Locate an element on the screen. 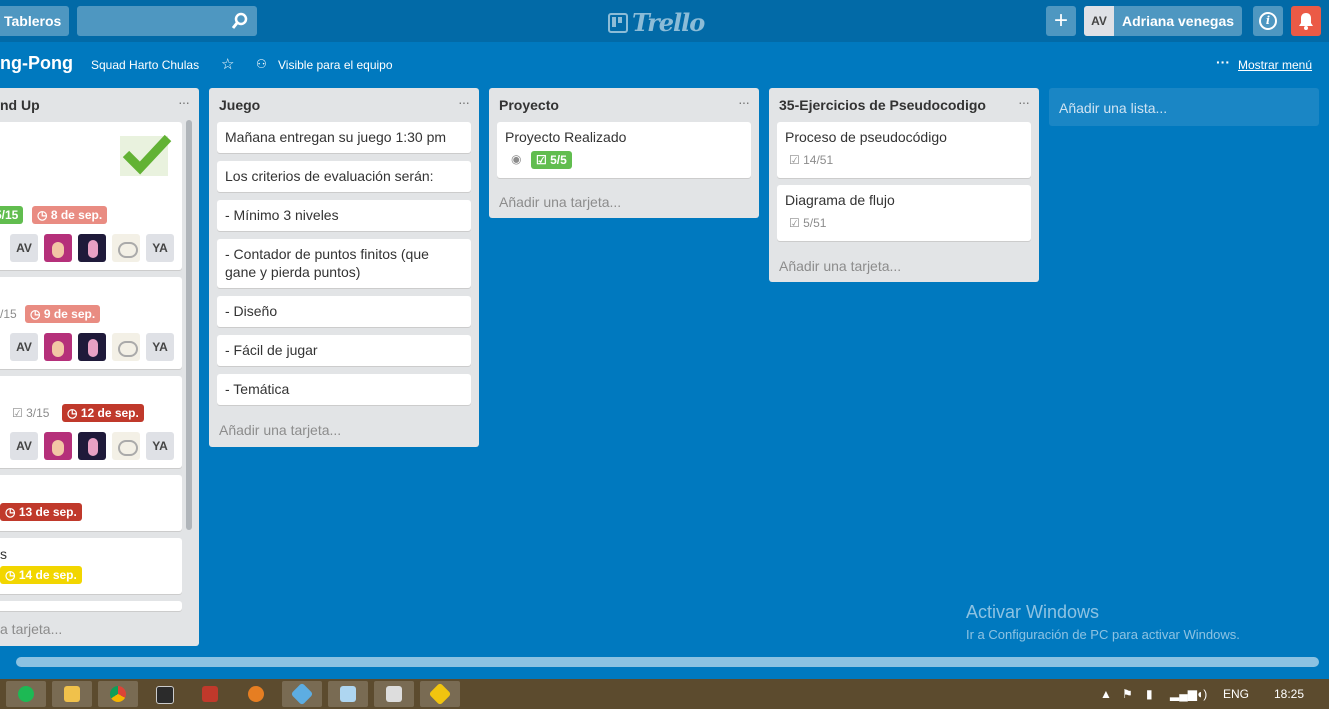 This screenshot has width=1329, height=709. checklist-count: 3/15 is located at coordinates (38, 413).